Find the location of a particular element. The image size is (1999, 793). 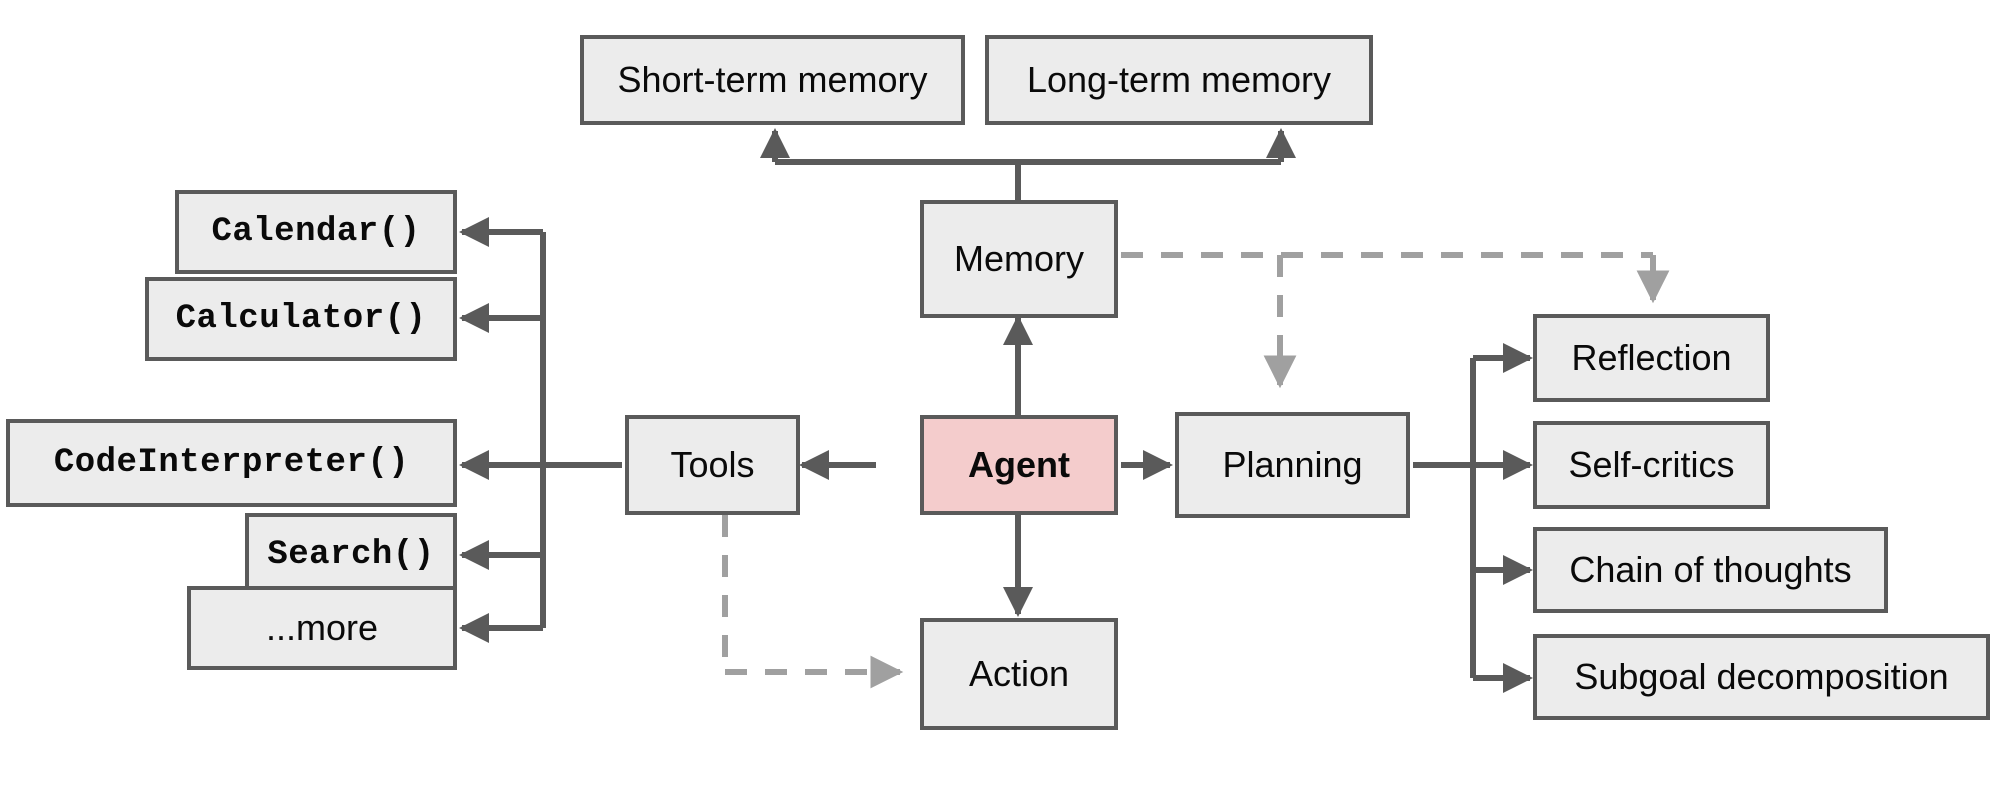

node-agent: Agent is located at coordinates (1019, 465).